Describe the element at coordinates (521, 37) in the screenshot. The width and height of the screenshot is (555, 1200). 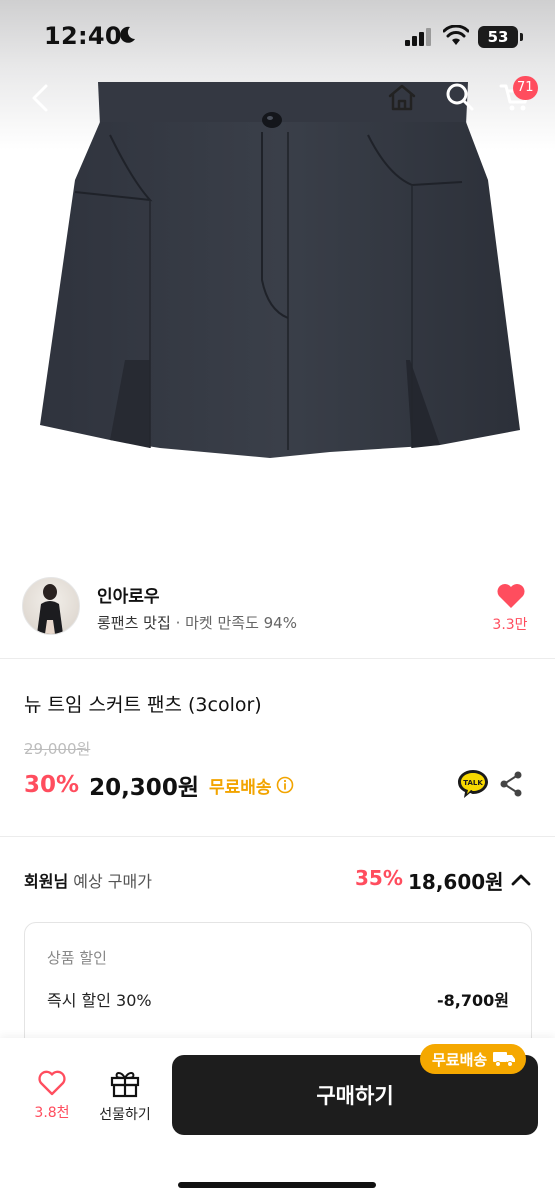
I see `battery-tip` at that location.